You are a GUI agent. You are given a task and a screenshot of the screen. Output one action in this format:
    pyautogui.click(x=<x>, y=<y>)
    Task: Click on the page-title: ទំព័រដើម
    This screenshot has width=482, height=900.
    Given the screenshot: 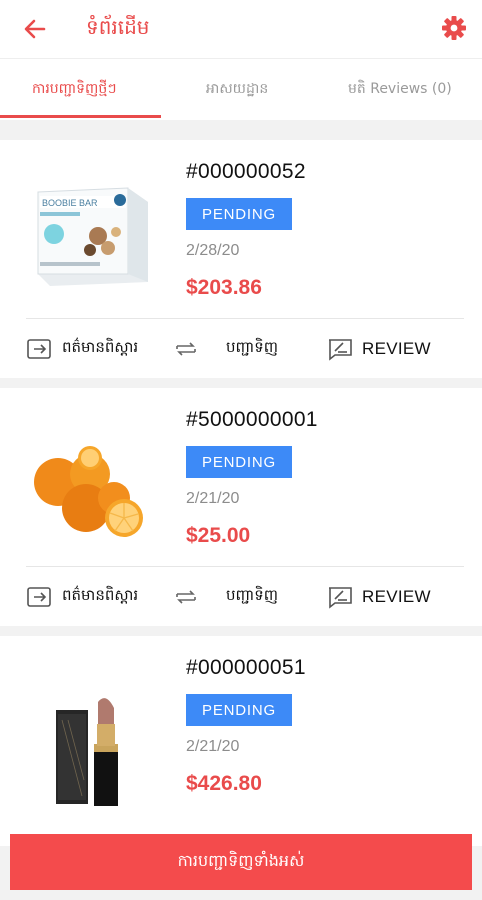 What is the action you would take?
    pyautogui.click(x=118, y=27)
    